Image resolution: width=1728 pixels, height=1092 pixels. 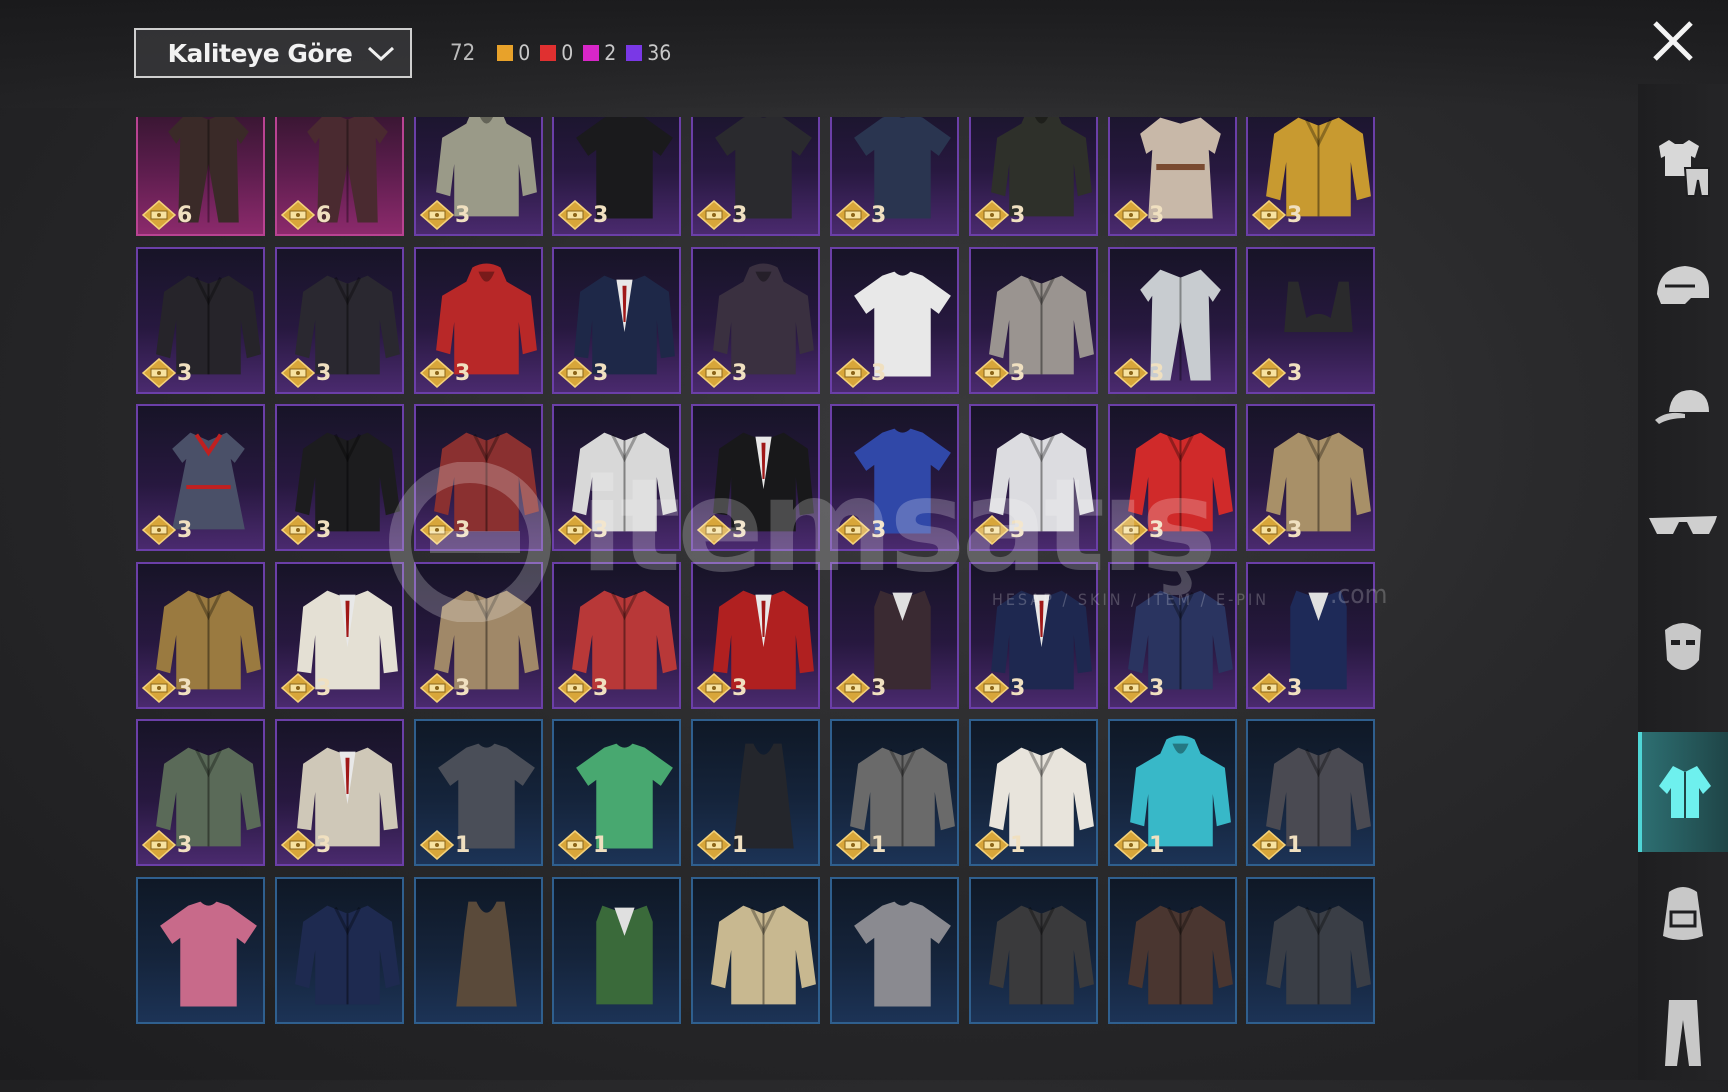 I want to click on rail-item-outfit, so click(x=1683, y=168).